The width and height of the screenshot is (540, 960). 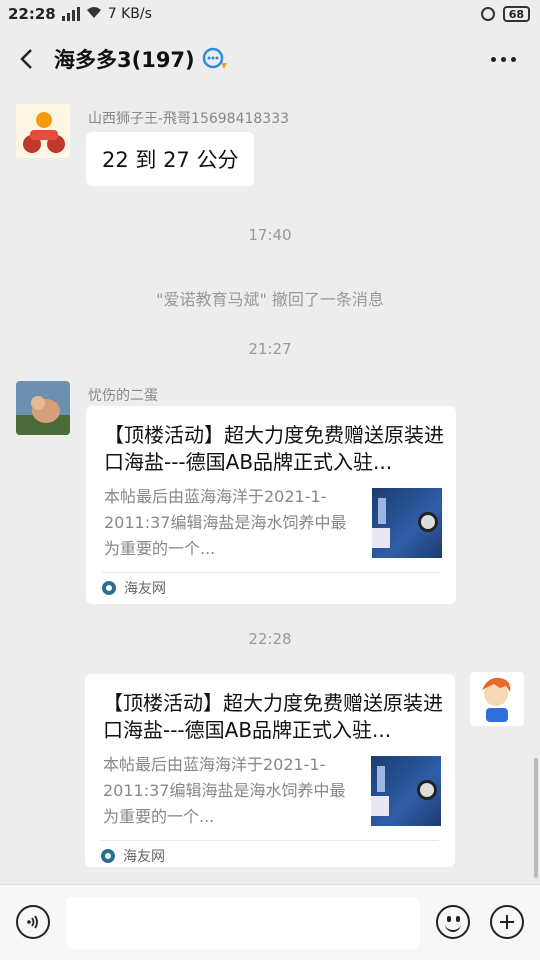 What do you see at coordinates (94, 14) in the screenshot?
I see `wifi-icon` at bounding box center [94, 14].